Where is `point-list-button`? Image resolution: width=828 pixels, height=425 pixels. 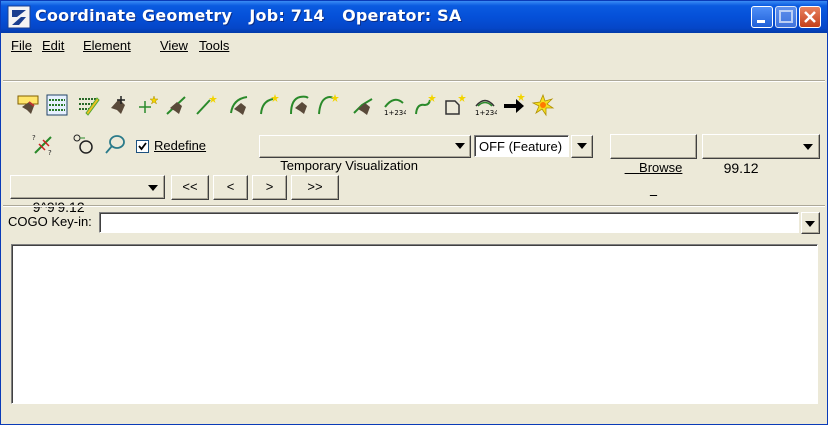
point-list-button is located at coordinates (56, 104).